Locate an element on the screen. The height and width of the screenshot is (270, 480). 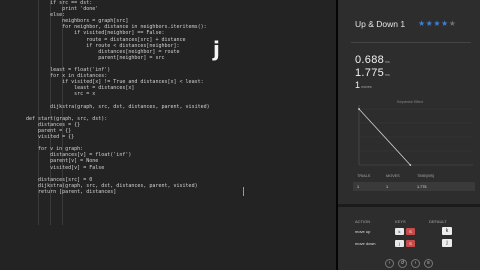
keybind-header: ACTION KEYS DEFAULT is located at coordinates (401, 221).